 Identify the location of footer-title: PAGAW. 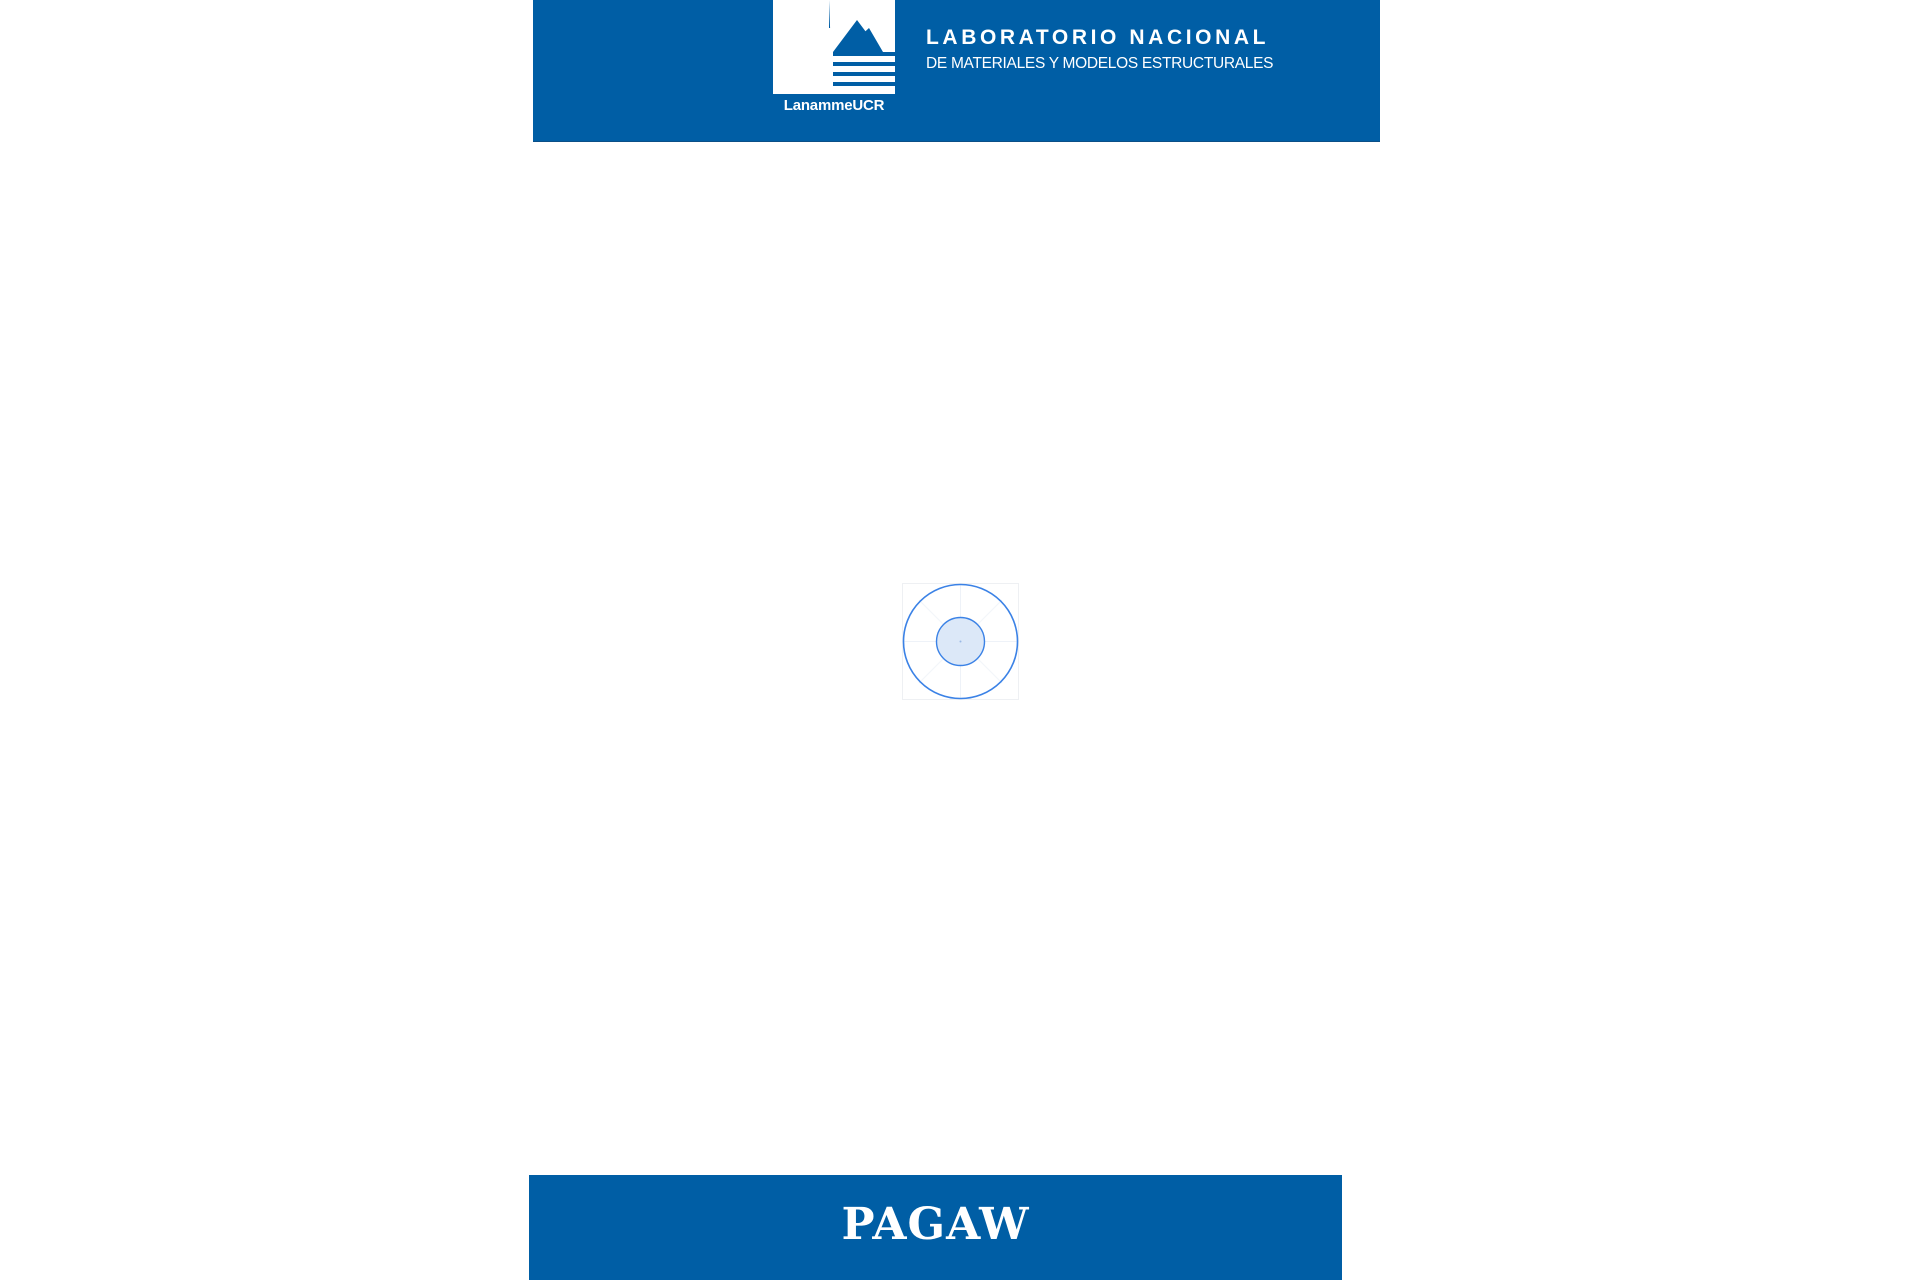
(935, 1224).